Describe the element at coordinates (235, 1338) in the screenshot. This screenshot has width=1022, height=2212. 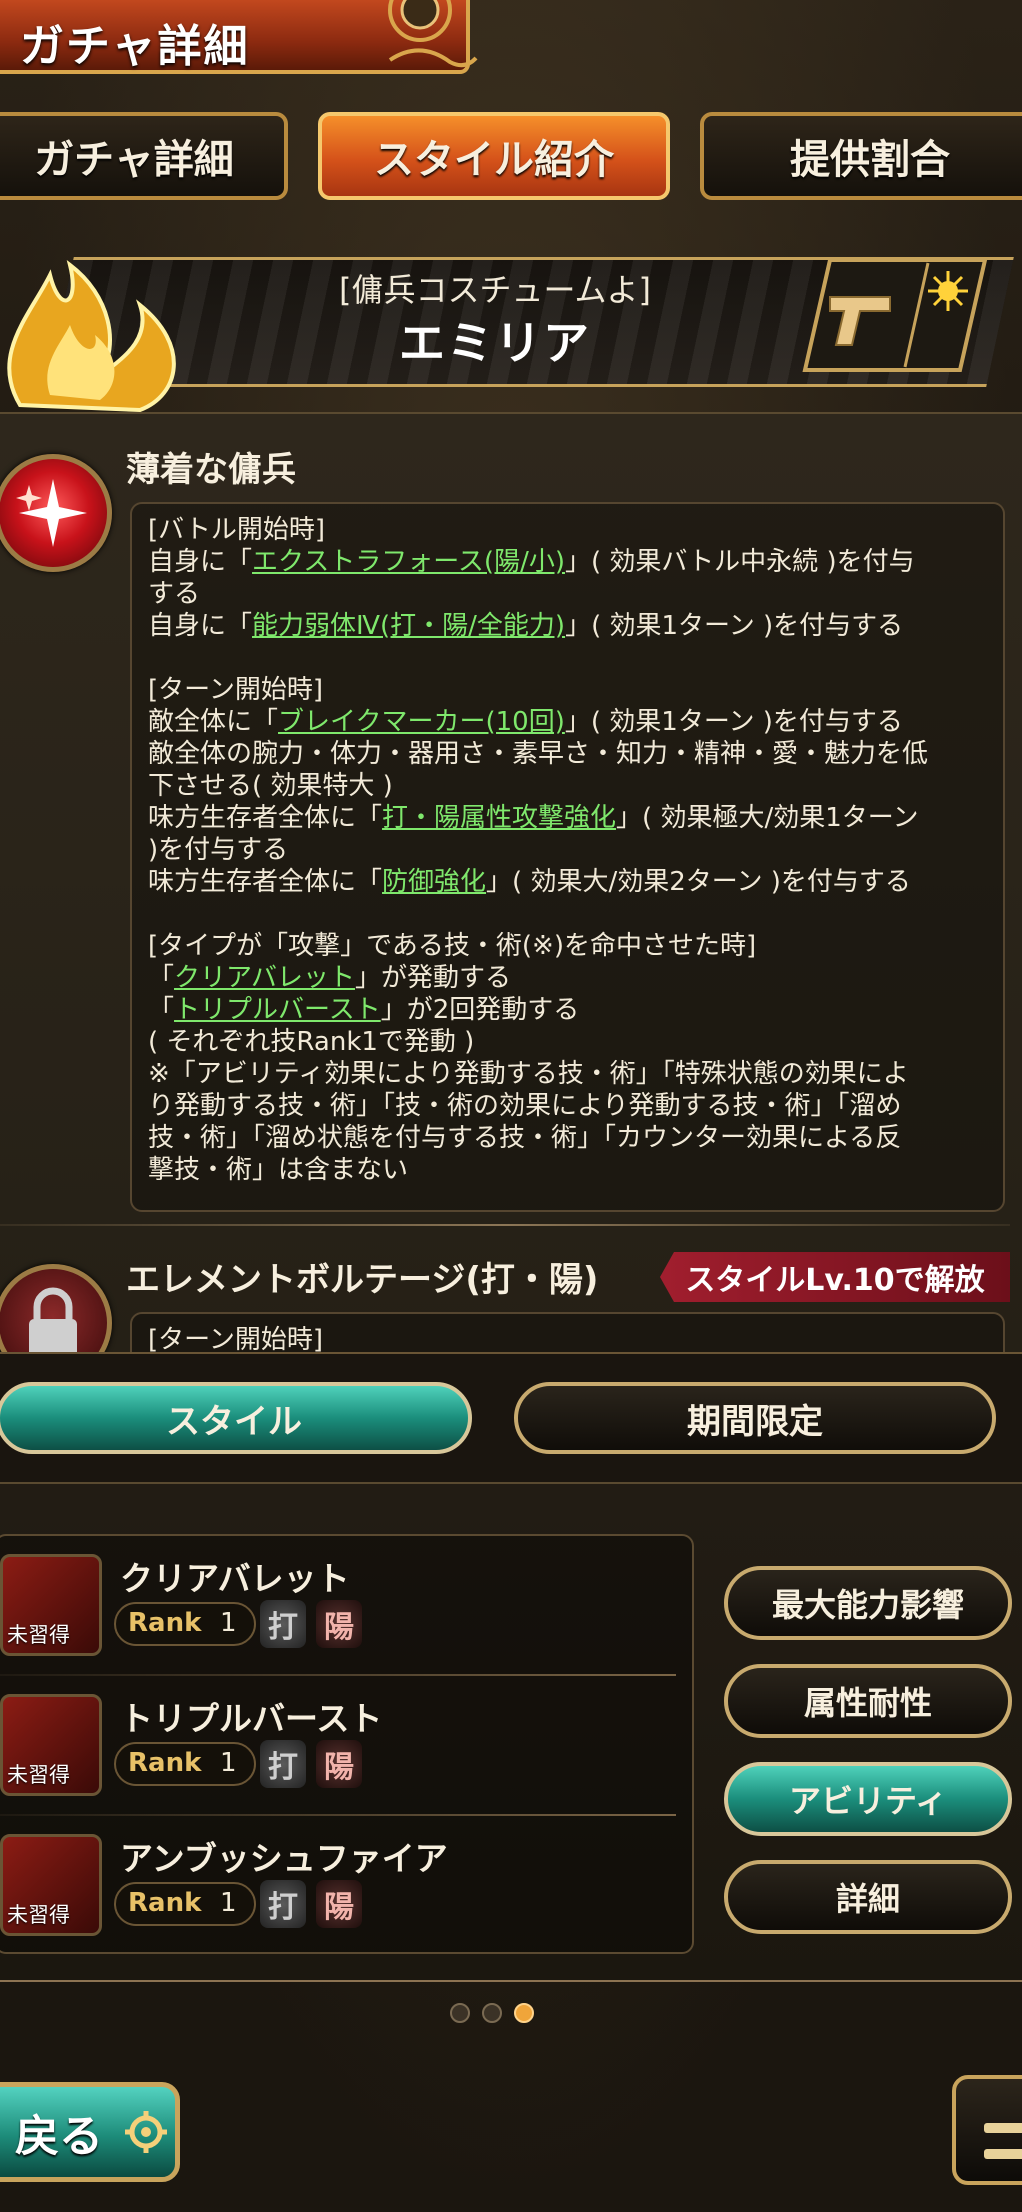
I see `desc-line: [ターン開始時]` at that location.